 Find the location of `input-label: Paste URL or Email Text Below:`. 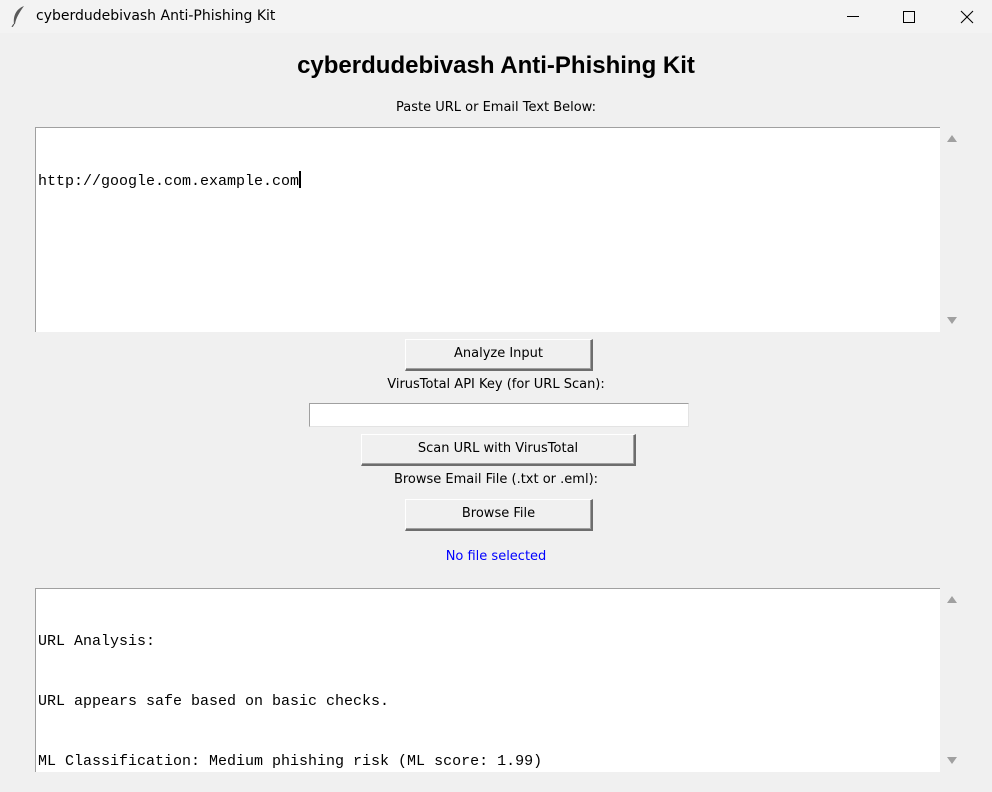

input-label: Paste URL or Email Text Below: is located at coordinates (496, 107).